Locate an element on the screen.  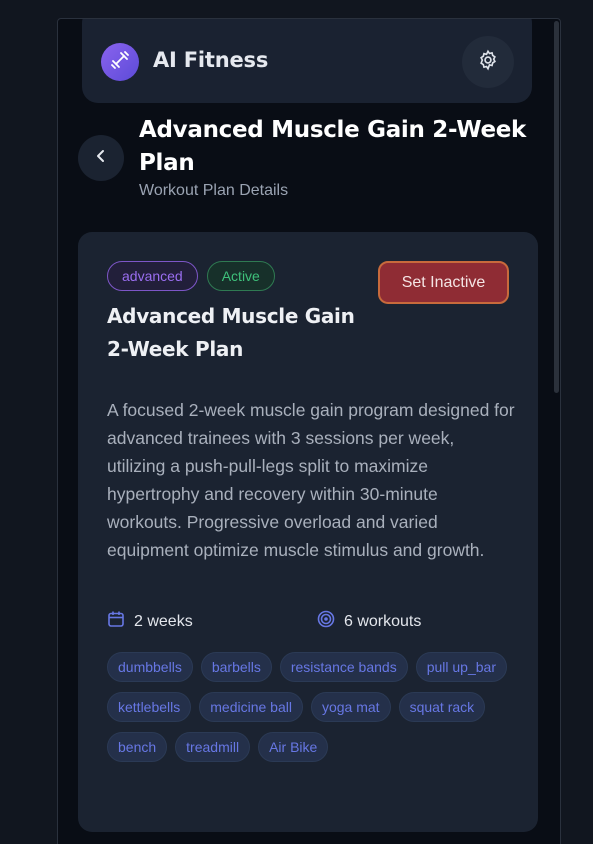
level-badge: advanced is located at coordinates (152, 276).